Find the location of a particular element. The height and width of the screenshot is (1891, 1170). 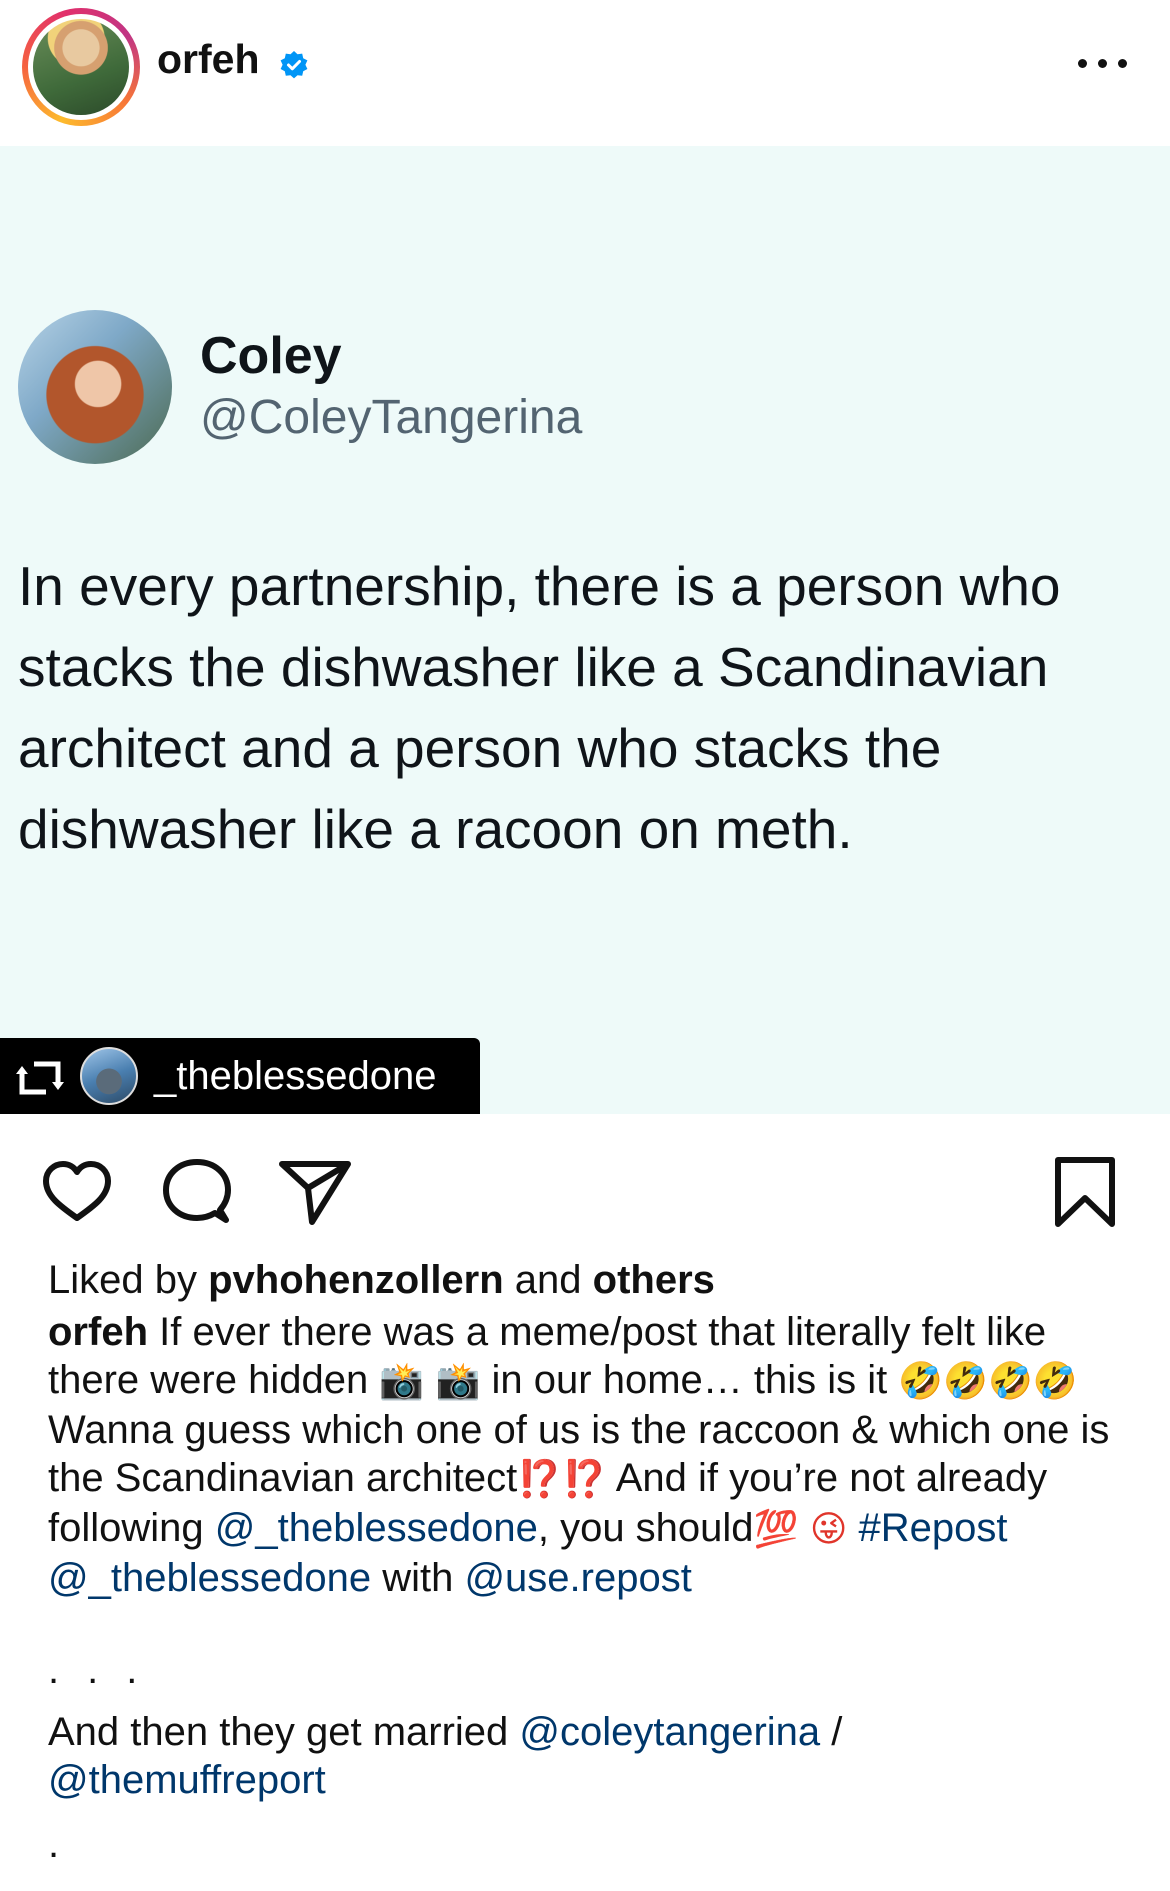

send-icon is located at coordinates (315, 1193).